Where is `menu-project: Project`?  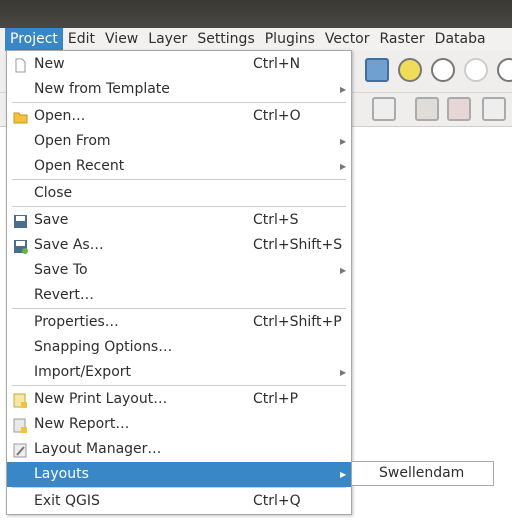 menu-project: Project is located at coordinates (34, 39).